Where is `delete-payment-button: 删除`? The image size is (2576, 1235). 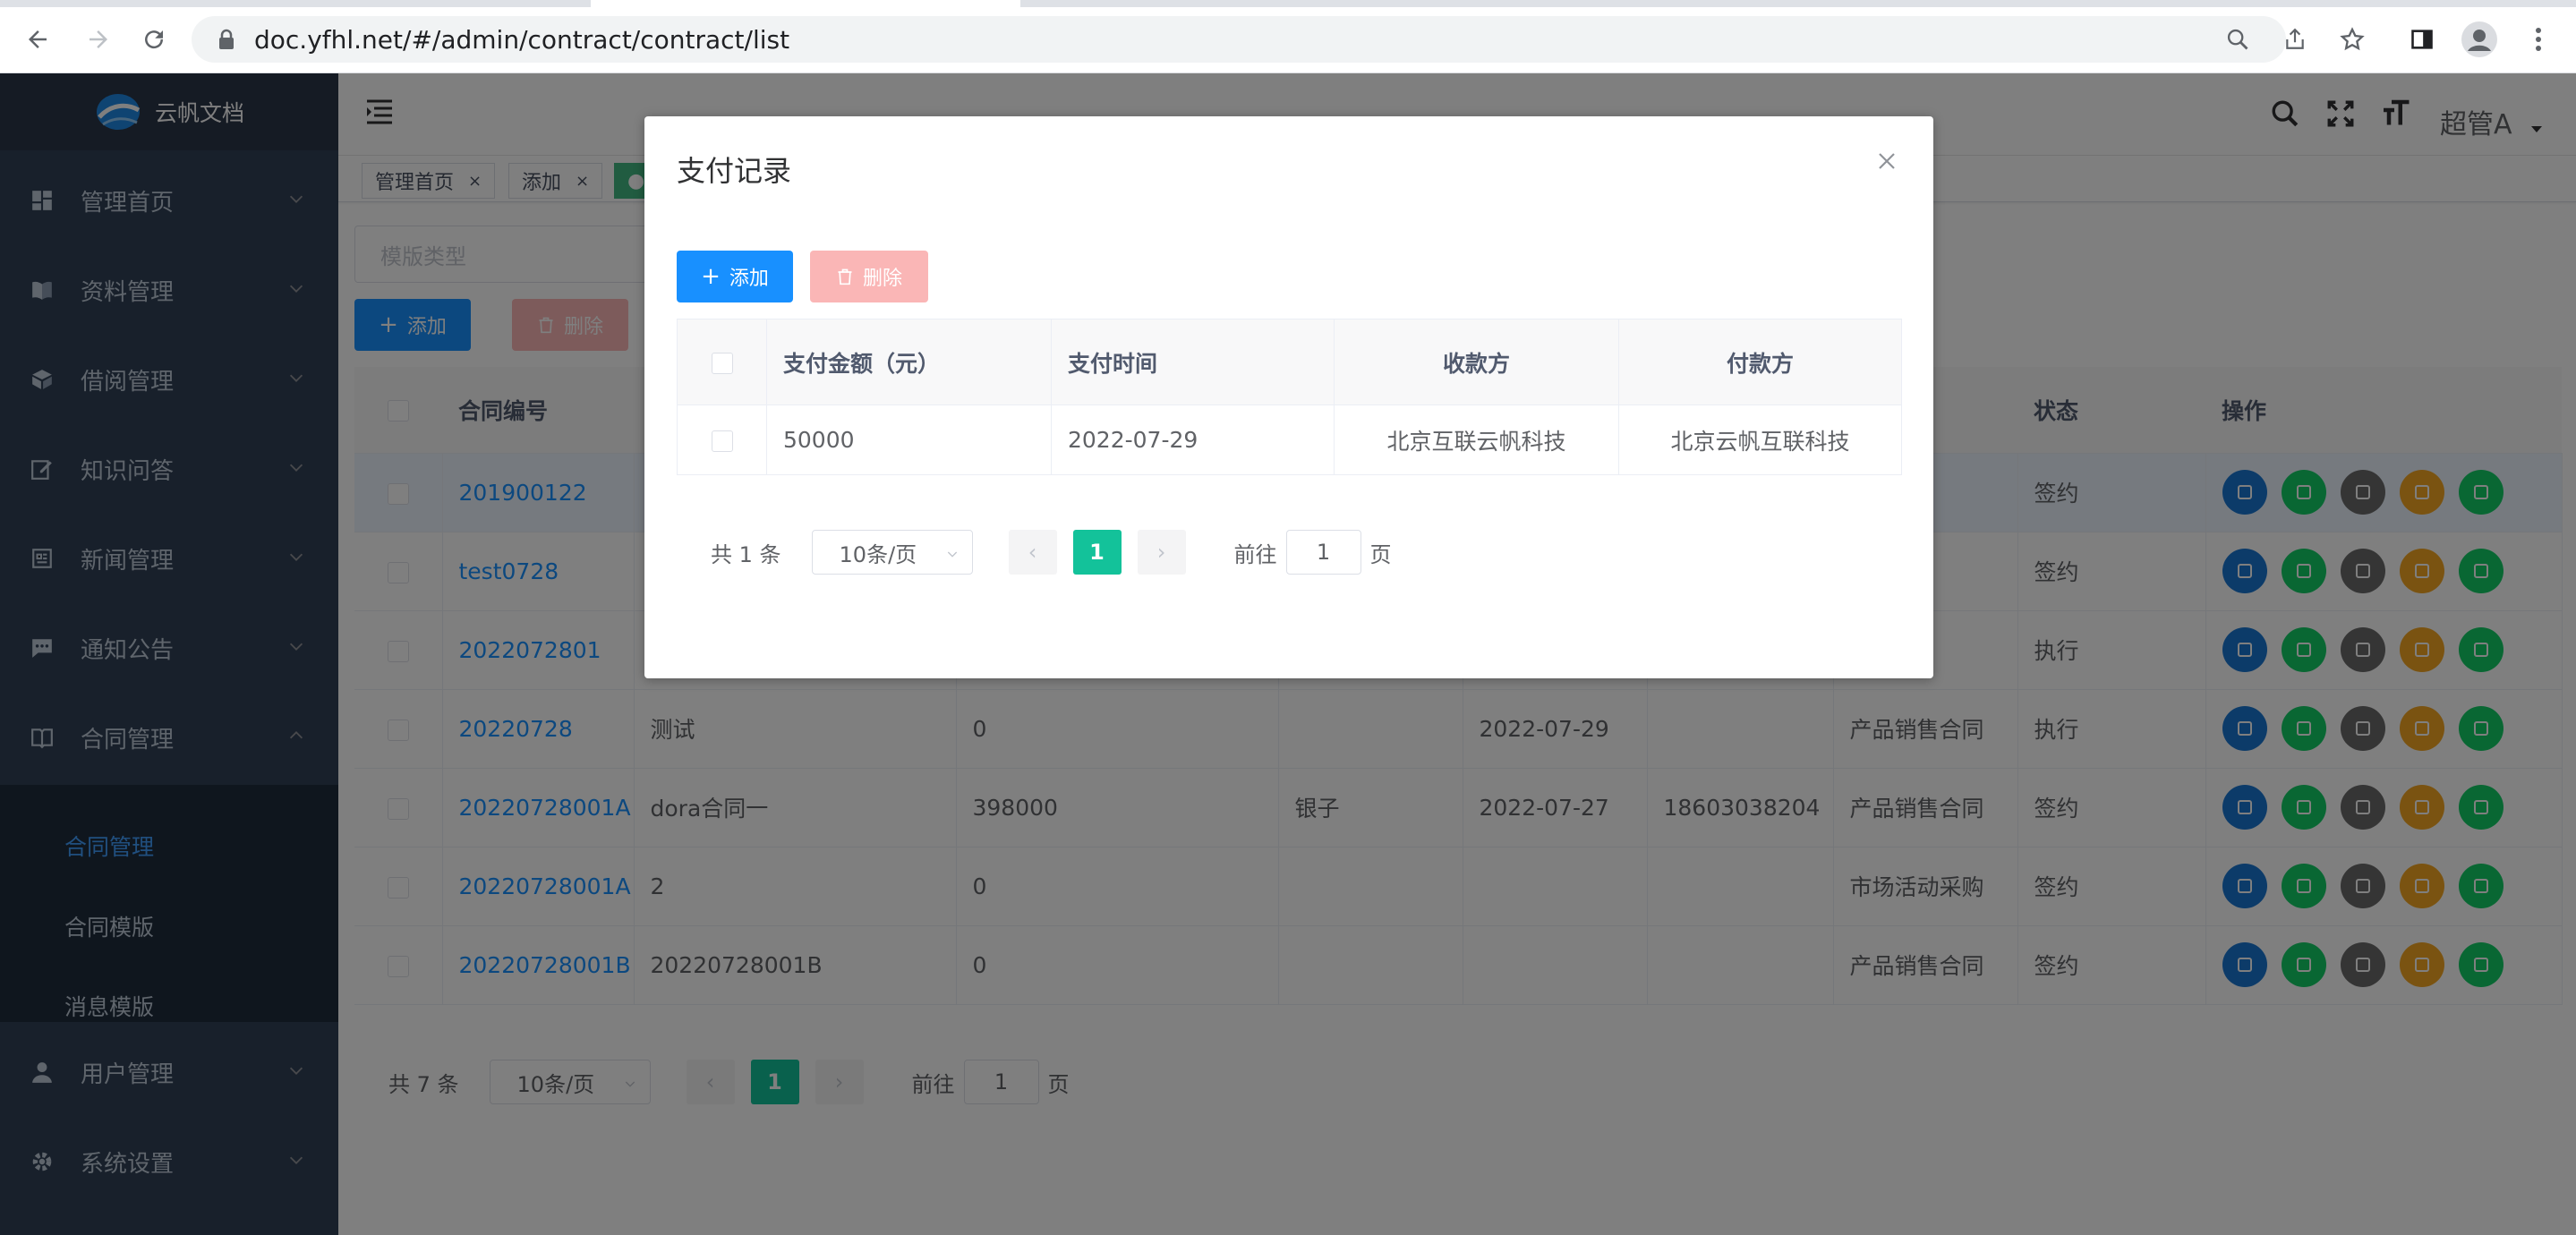
delete-payment-button: 删除 is located at coordinates (869, 276).